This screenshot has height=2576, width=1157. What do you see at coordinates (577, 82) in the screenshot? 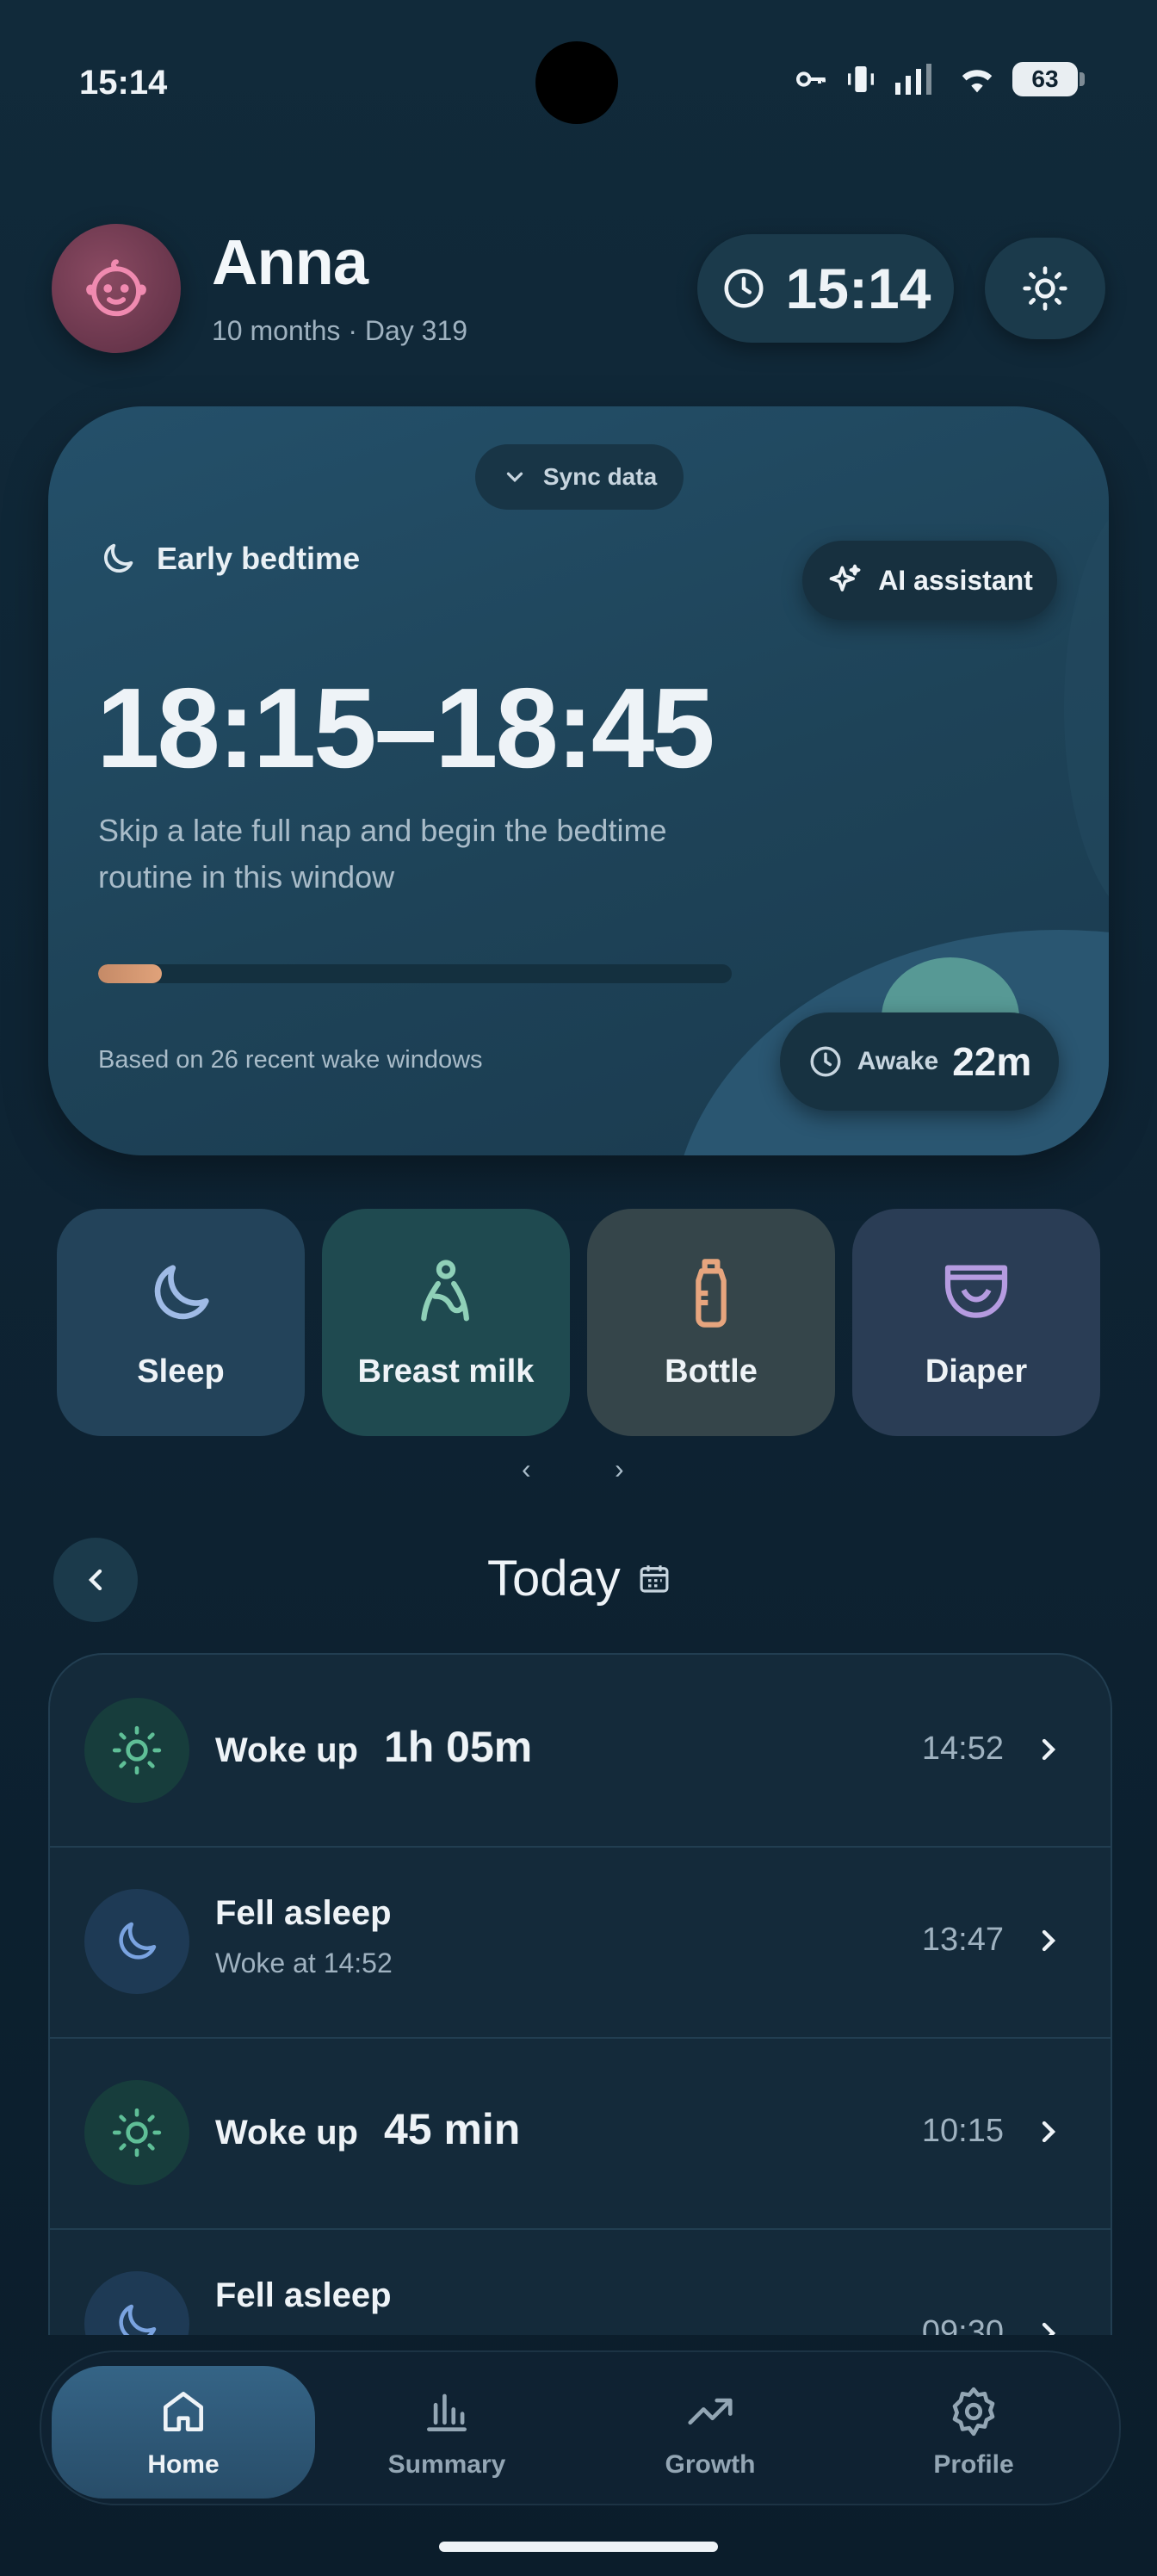
I see `camera-cutout` at bounding box center [577, 82].